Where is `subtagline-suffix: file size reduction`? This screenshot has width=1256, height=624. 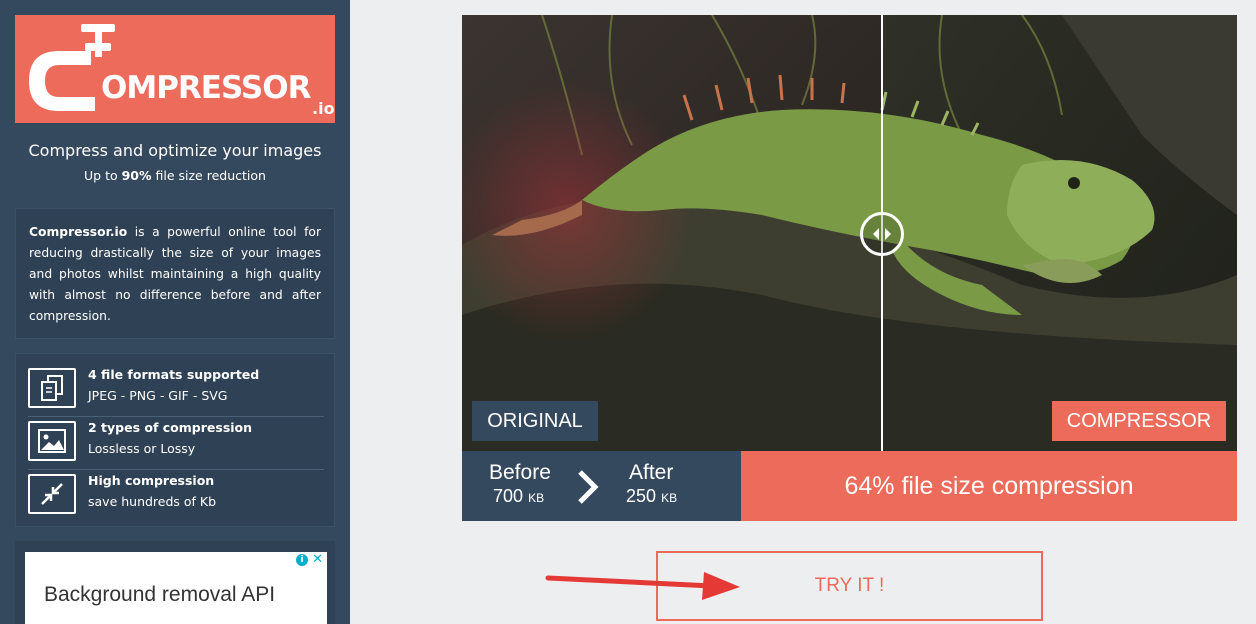
subtagline-suffix: file size reduction is located at coordinates (208, 175).